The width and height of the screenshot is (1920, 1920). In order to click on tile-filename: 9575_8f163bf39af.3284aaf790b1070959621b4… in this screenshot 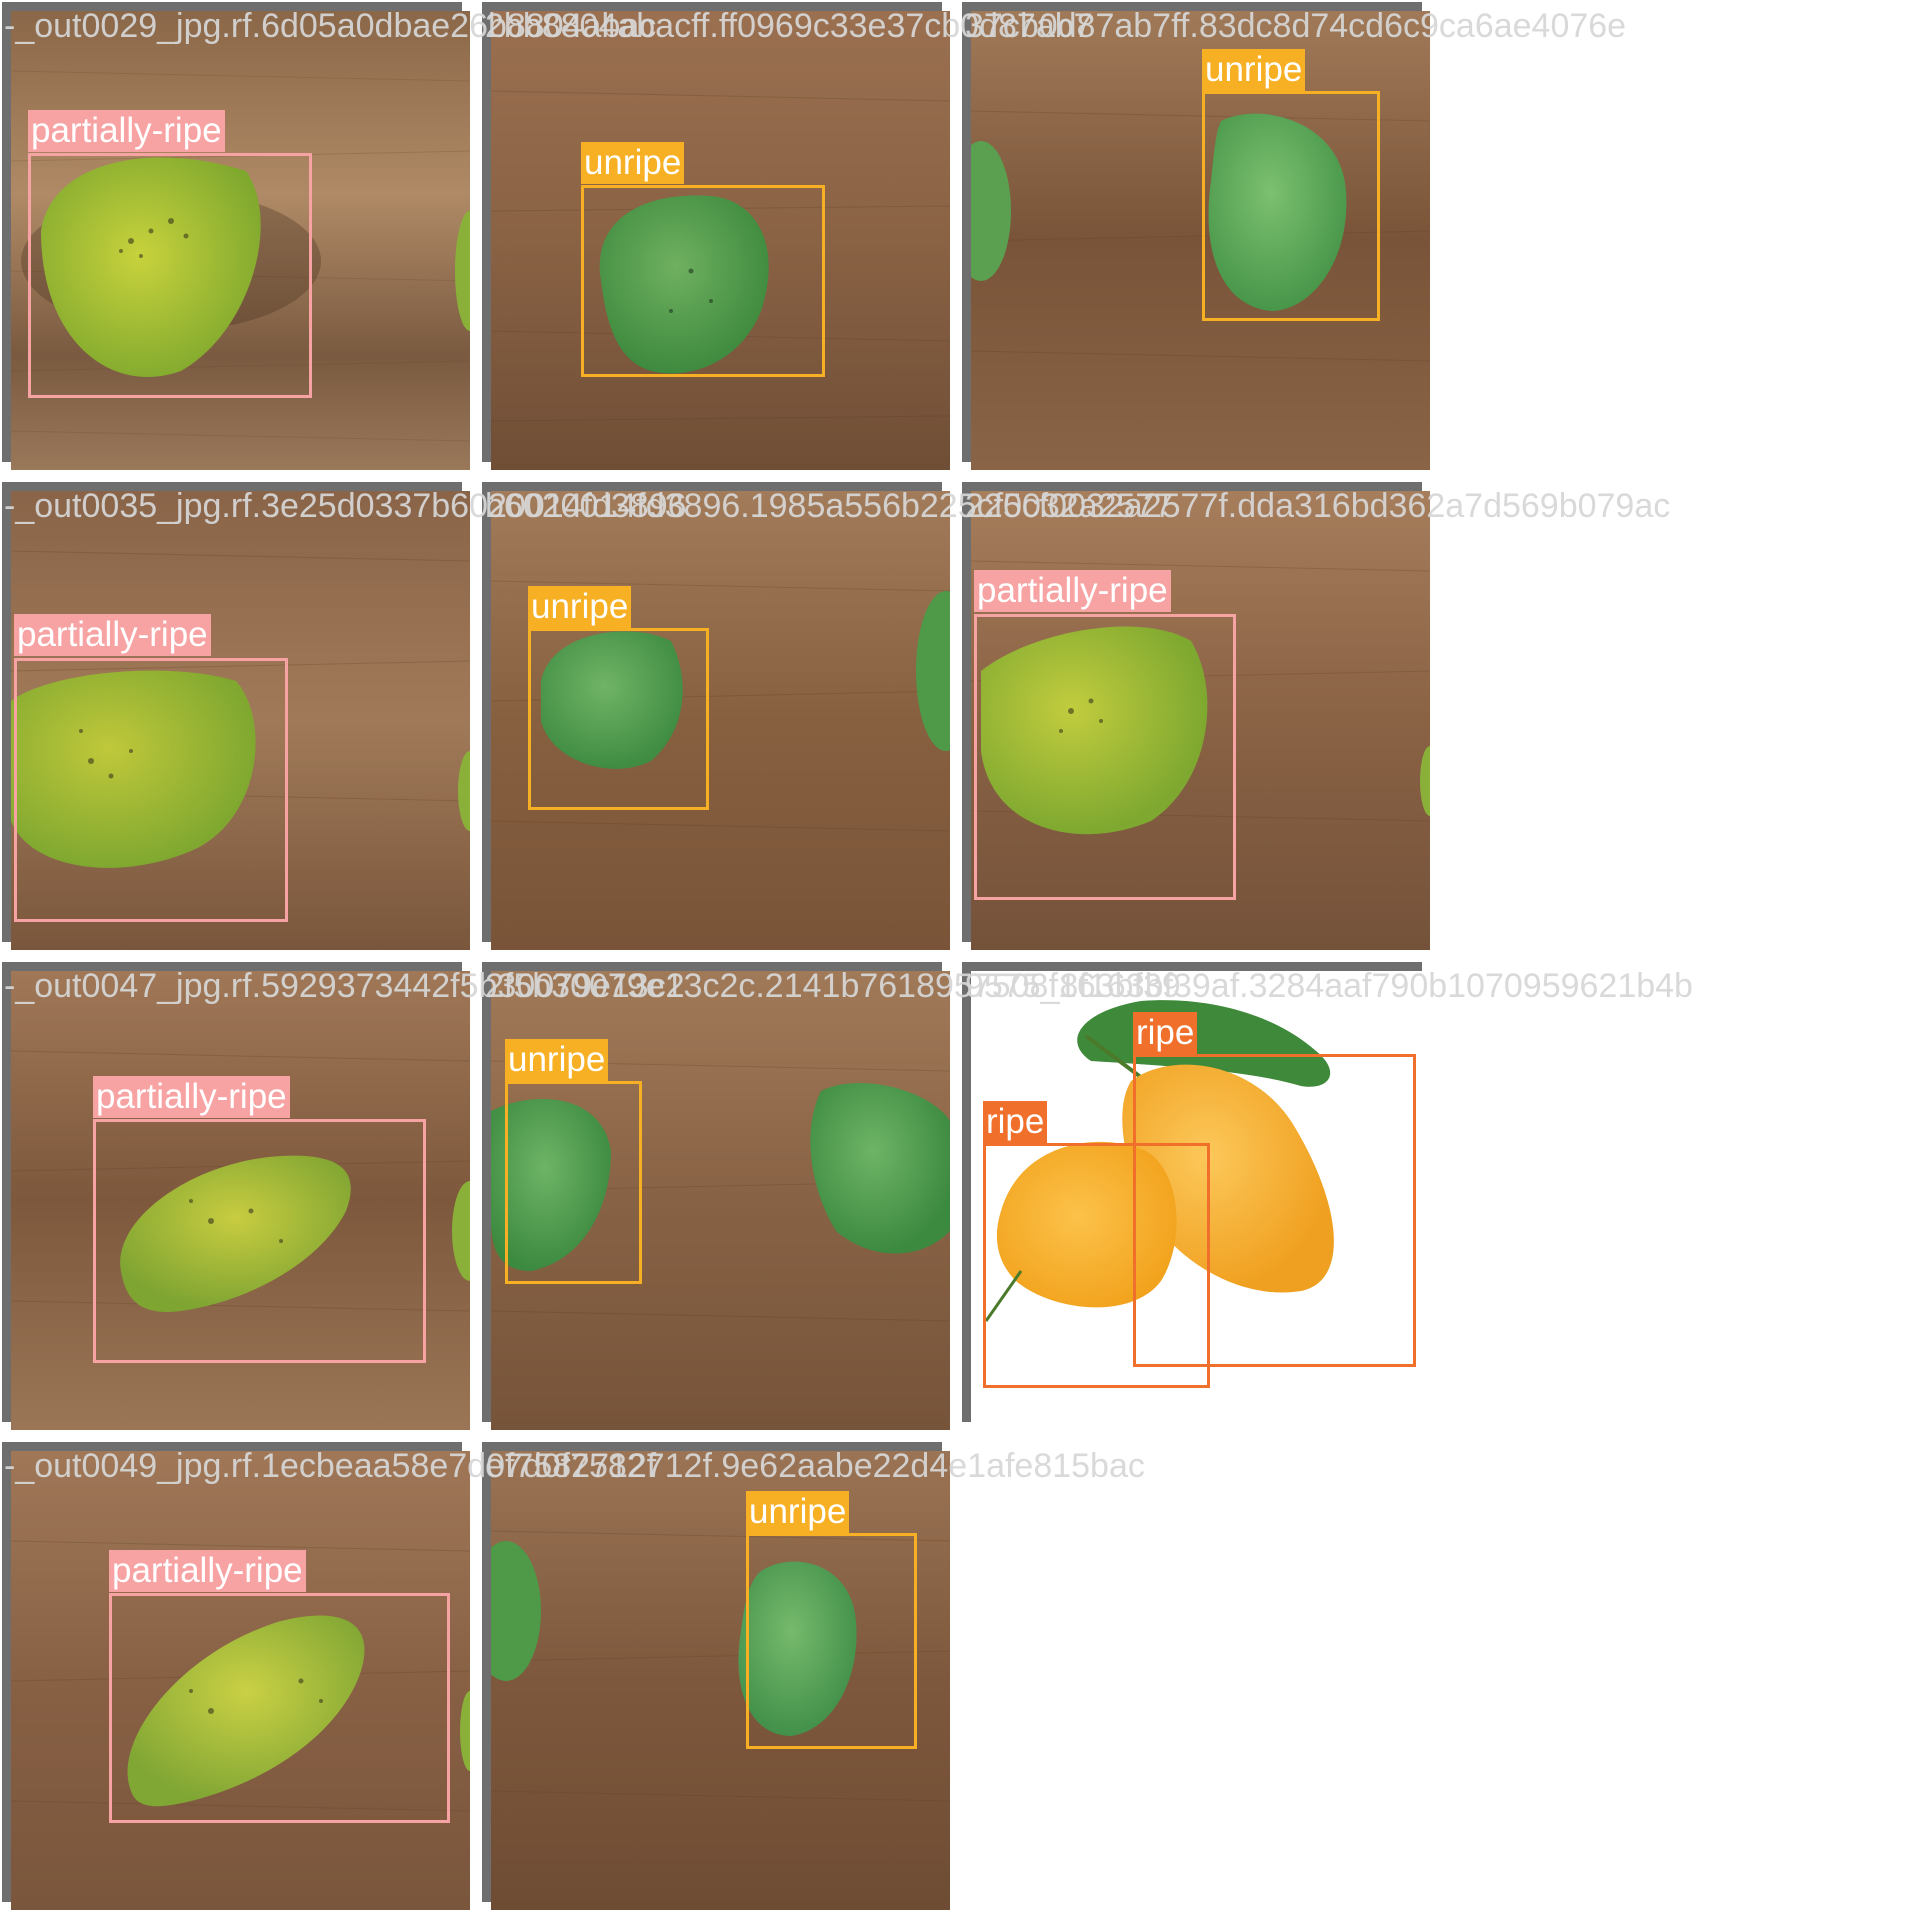, I will do `click(1329, 986)`.